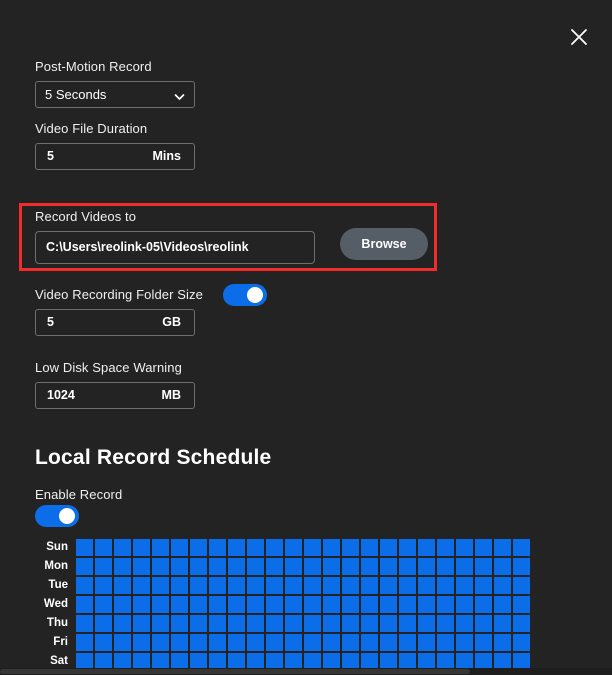 This screenshot has height=675, width=612. Describe the element at coordinates (115, 94) in the screenshot. I see `post-motion-record-select: 5 Seconds` at that location.